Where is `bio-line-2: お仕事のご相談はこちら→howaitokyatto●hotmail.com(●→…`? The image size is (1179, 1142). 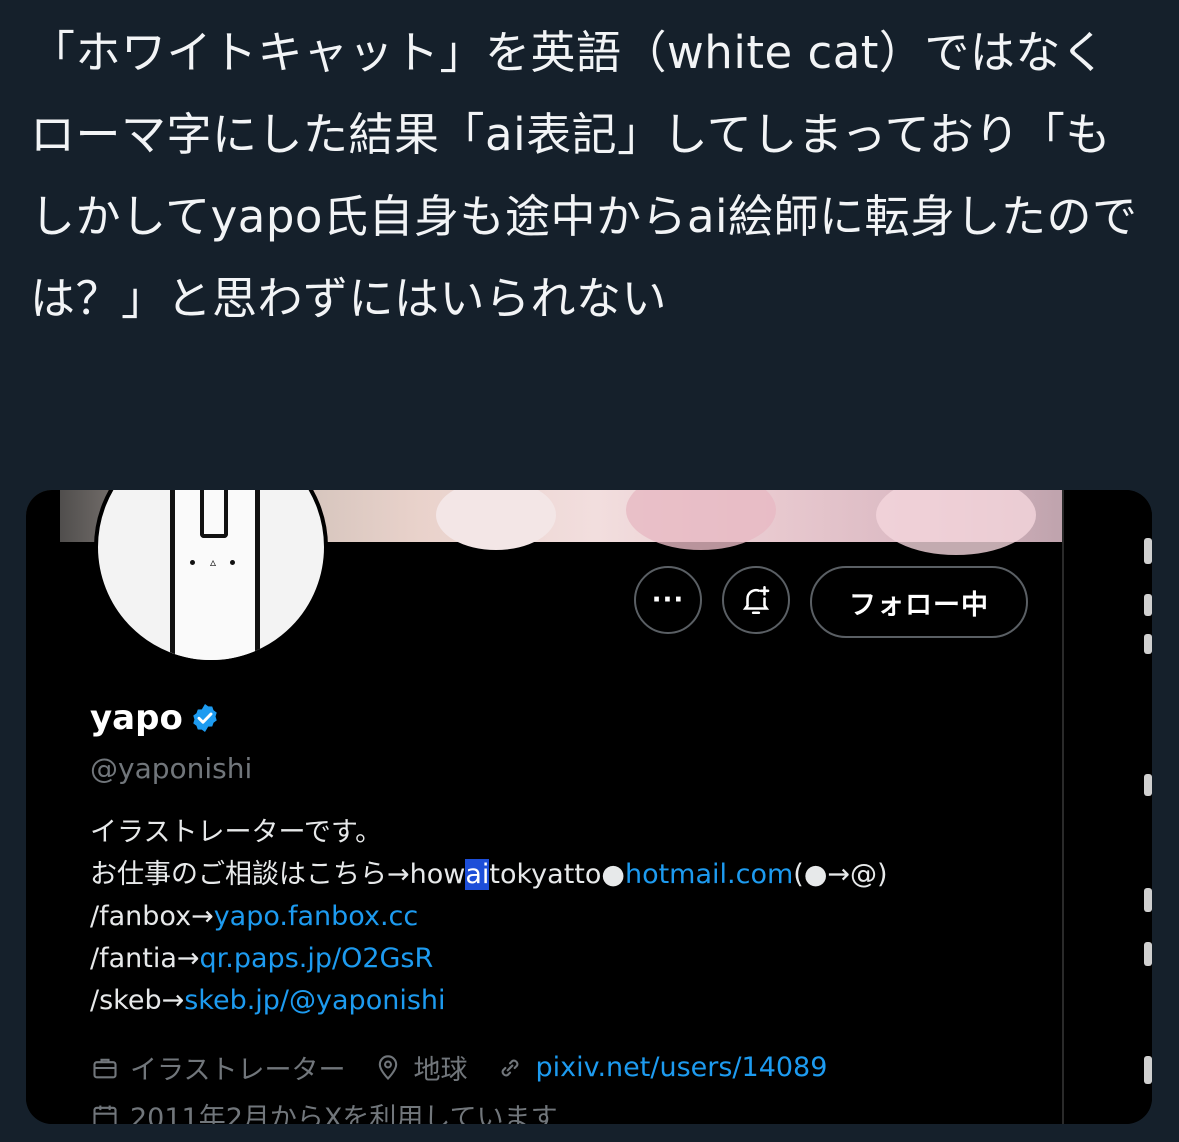
bio-line-2: お仕事のご相談はこちら→howaitokyatto●hotmail.com(●→… is located at coordinates (489, 874).